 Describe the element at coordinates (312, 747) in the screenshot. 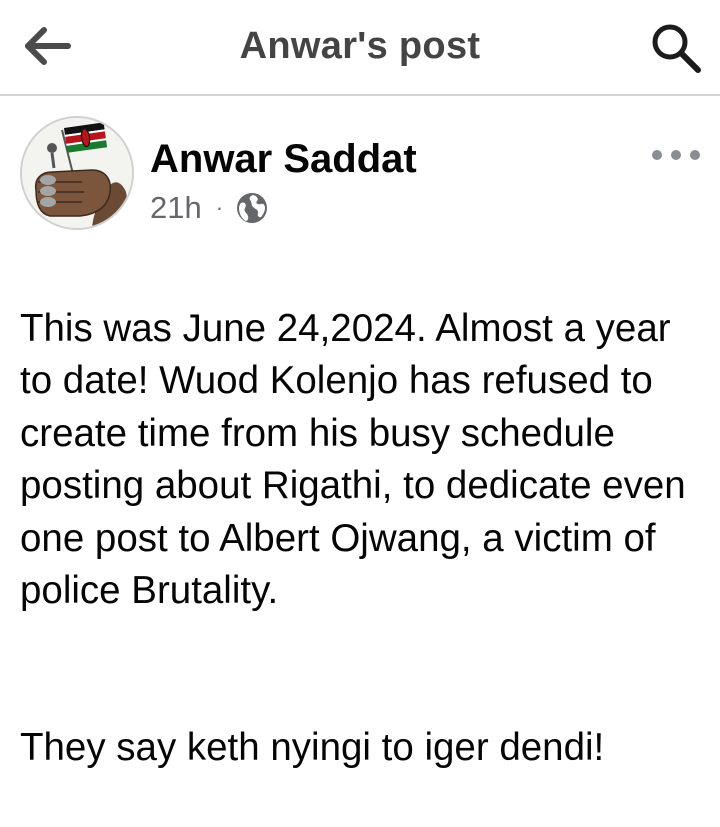

I see `post-paragraph: They say keth nyingi to iger dendi!` at that location.